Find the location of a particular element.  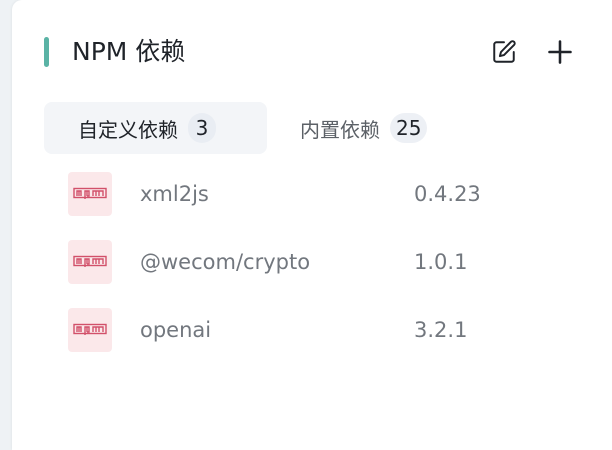

dependency-version: 3.2.1 is located at coordinates (441, 330).